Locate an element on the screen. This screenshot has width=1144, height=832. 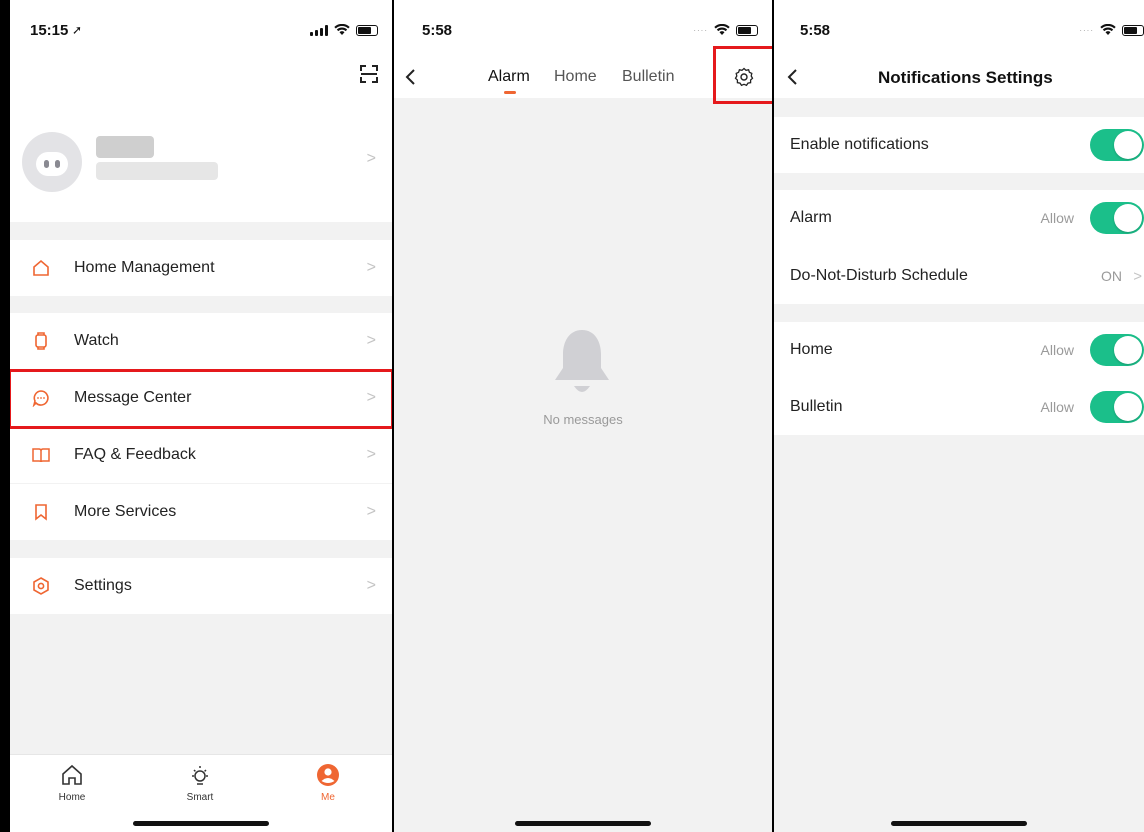
alarm-toggle is located at coordinates (1117, 218).